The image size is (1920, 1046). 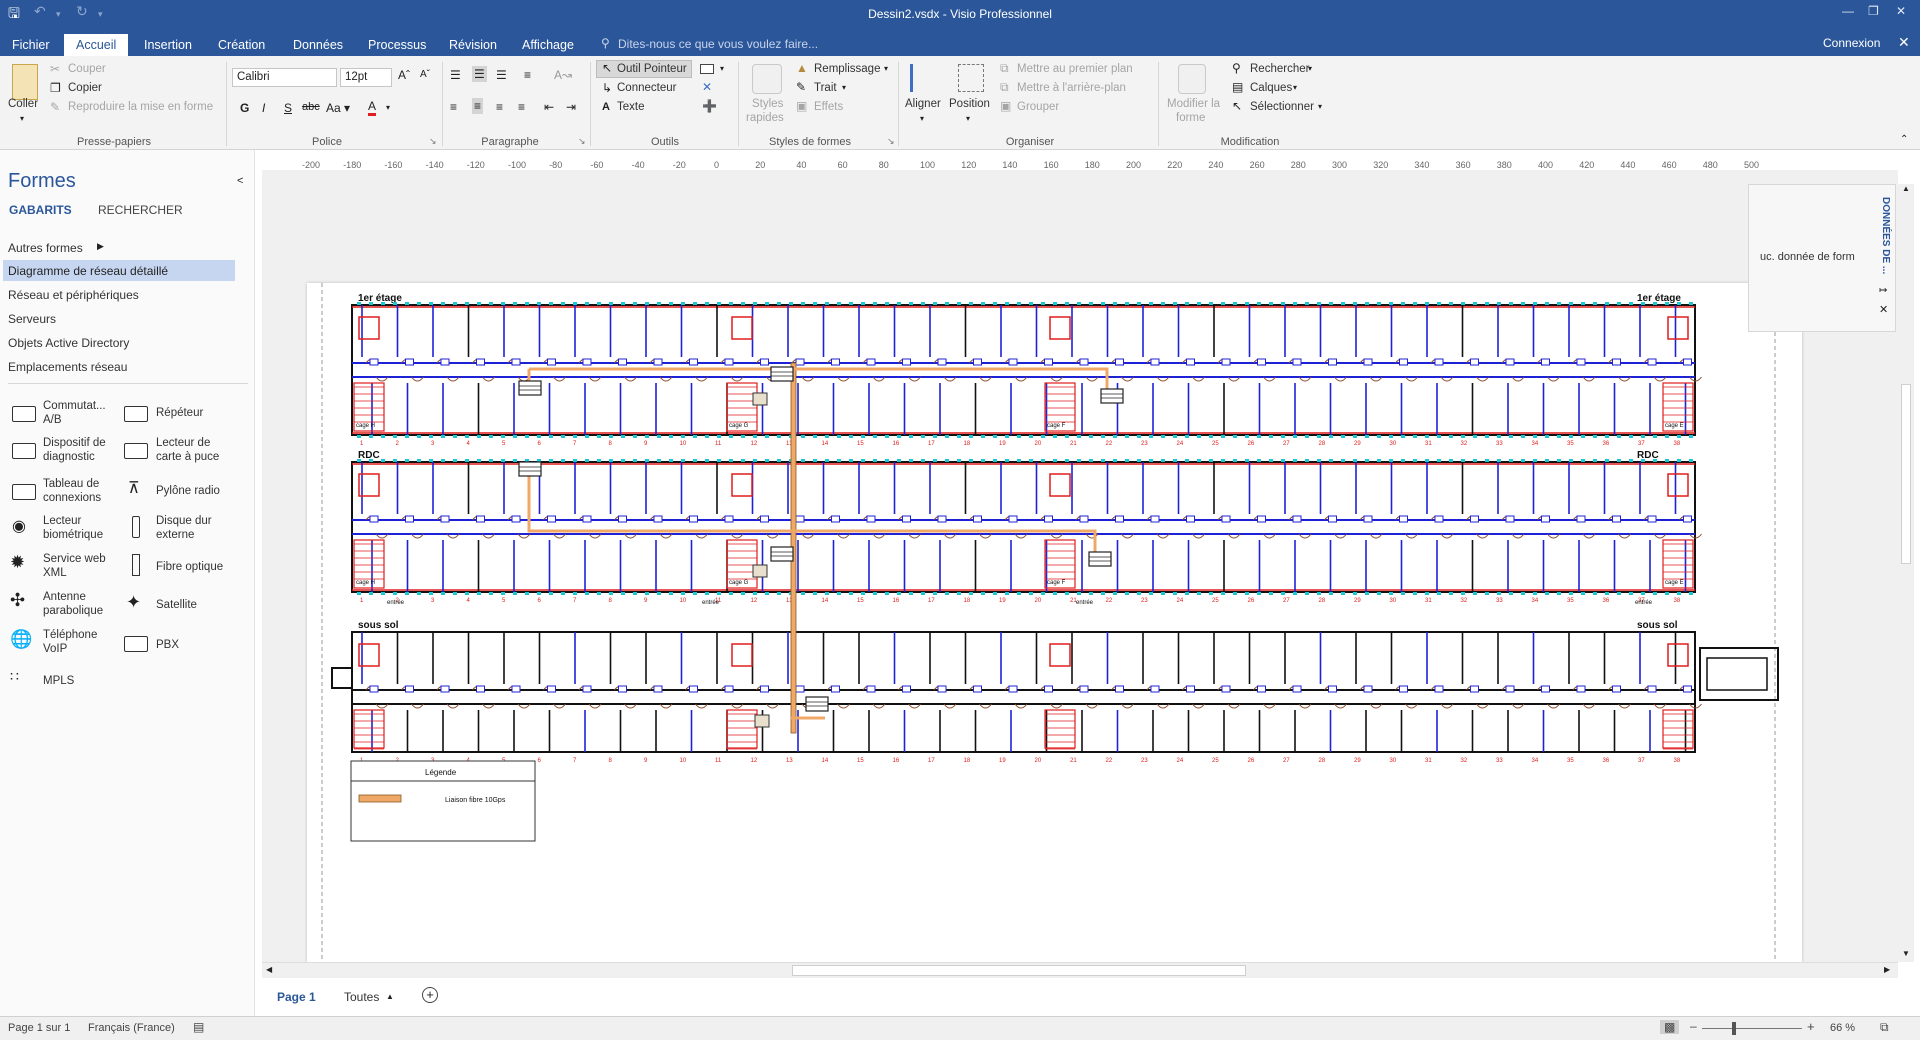 What do you see at coordinates (196, 528) in the screenshot?
I see `shape-label: Disque dur externe` at bounding box center [196, 528].